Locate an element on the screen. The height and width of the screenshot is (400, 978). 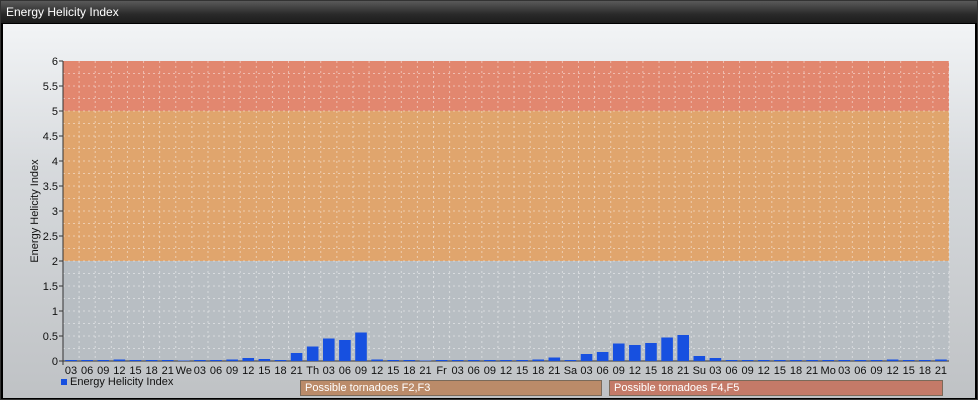
y-tick-label: 3 is located at coordinates (55, 212).